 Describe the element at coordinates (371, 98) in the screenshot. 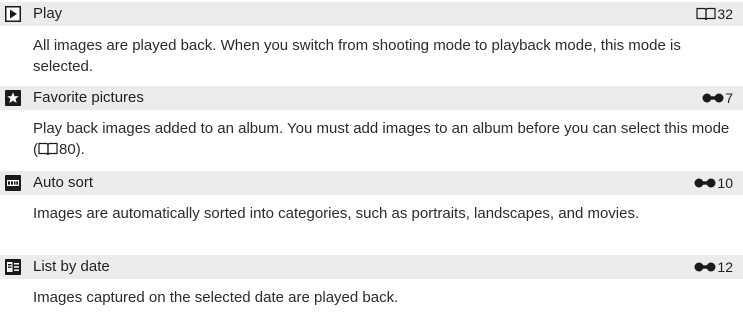

I see `favorite-pictures-header: Favorite pictures 7` at that location.